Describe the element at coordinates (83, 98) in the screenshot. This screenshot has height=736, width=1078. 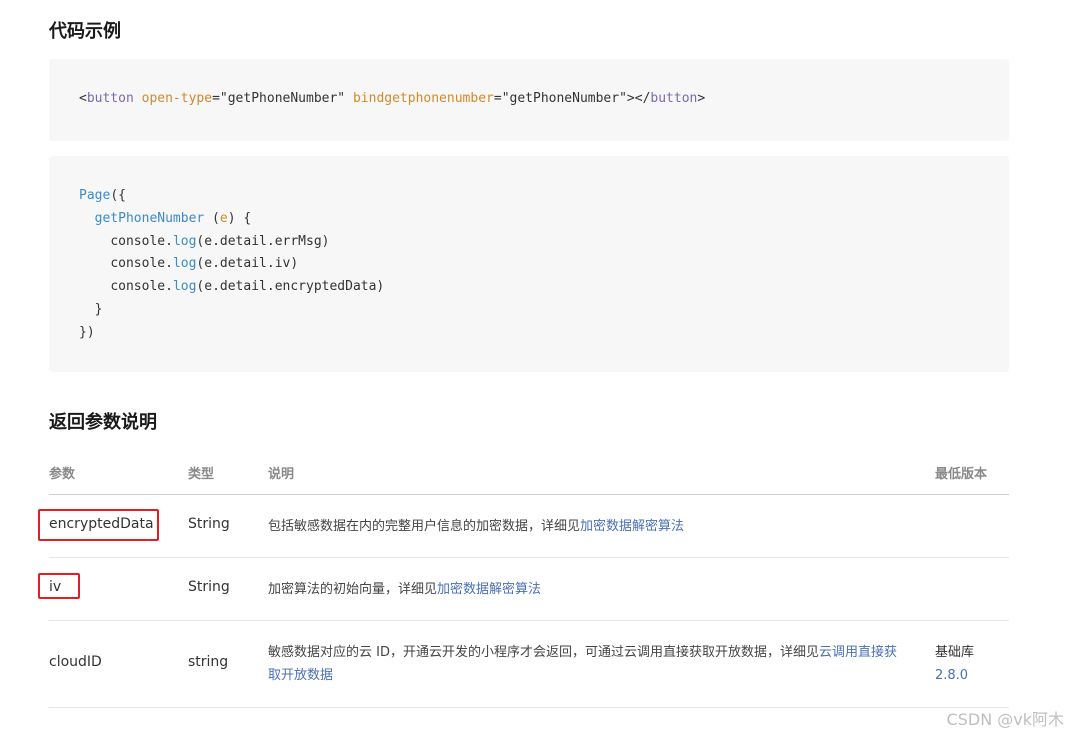
I see `code-token: <` at that location.